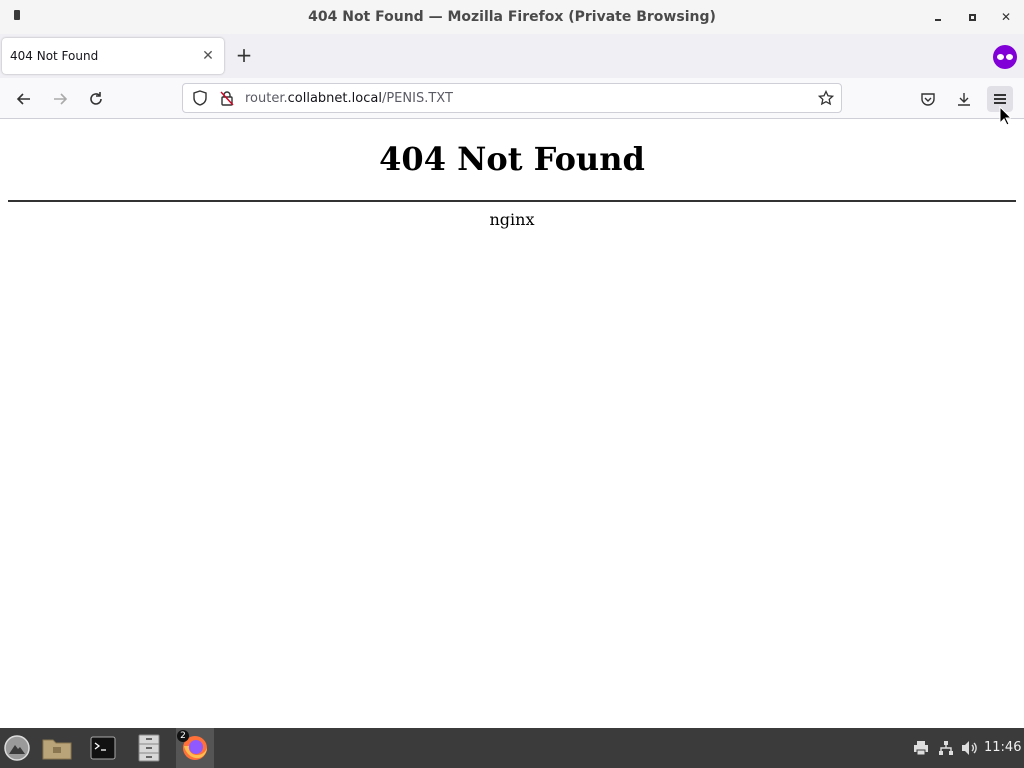 The image size is (1024, 768). I want to click on minimize-button, so click(938, 17).